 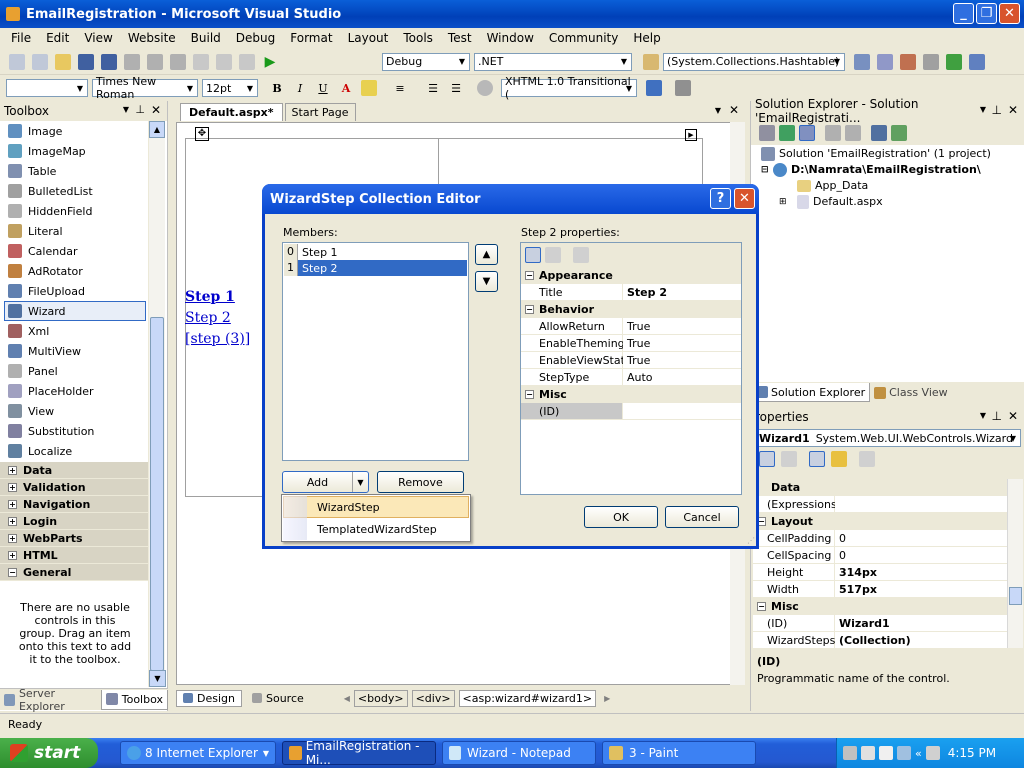 I want to click on toolbox-scrollbar: ▲ ▼, so click(x=157, y=404).